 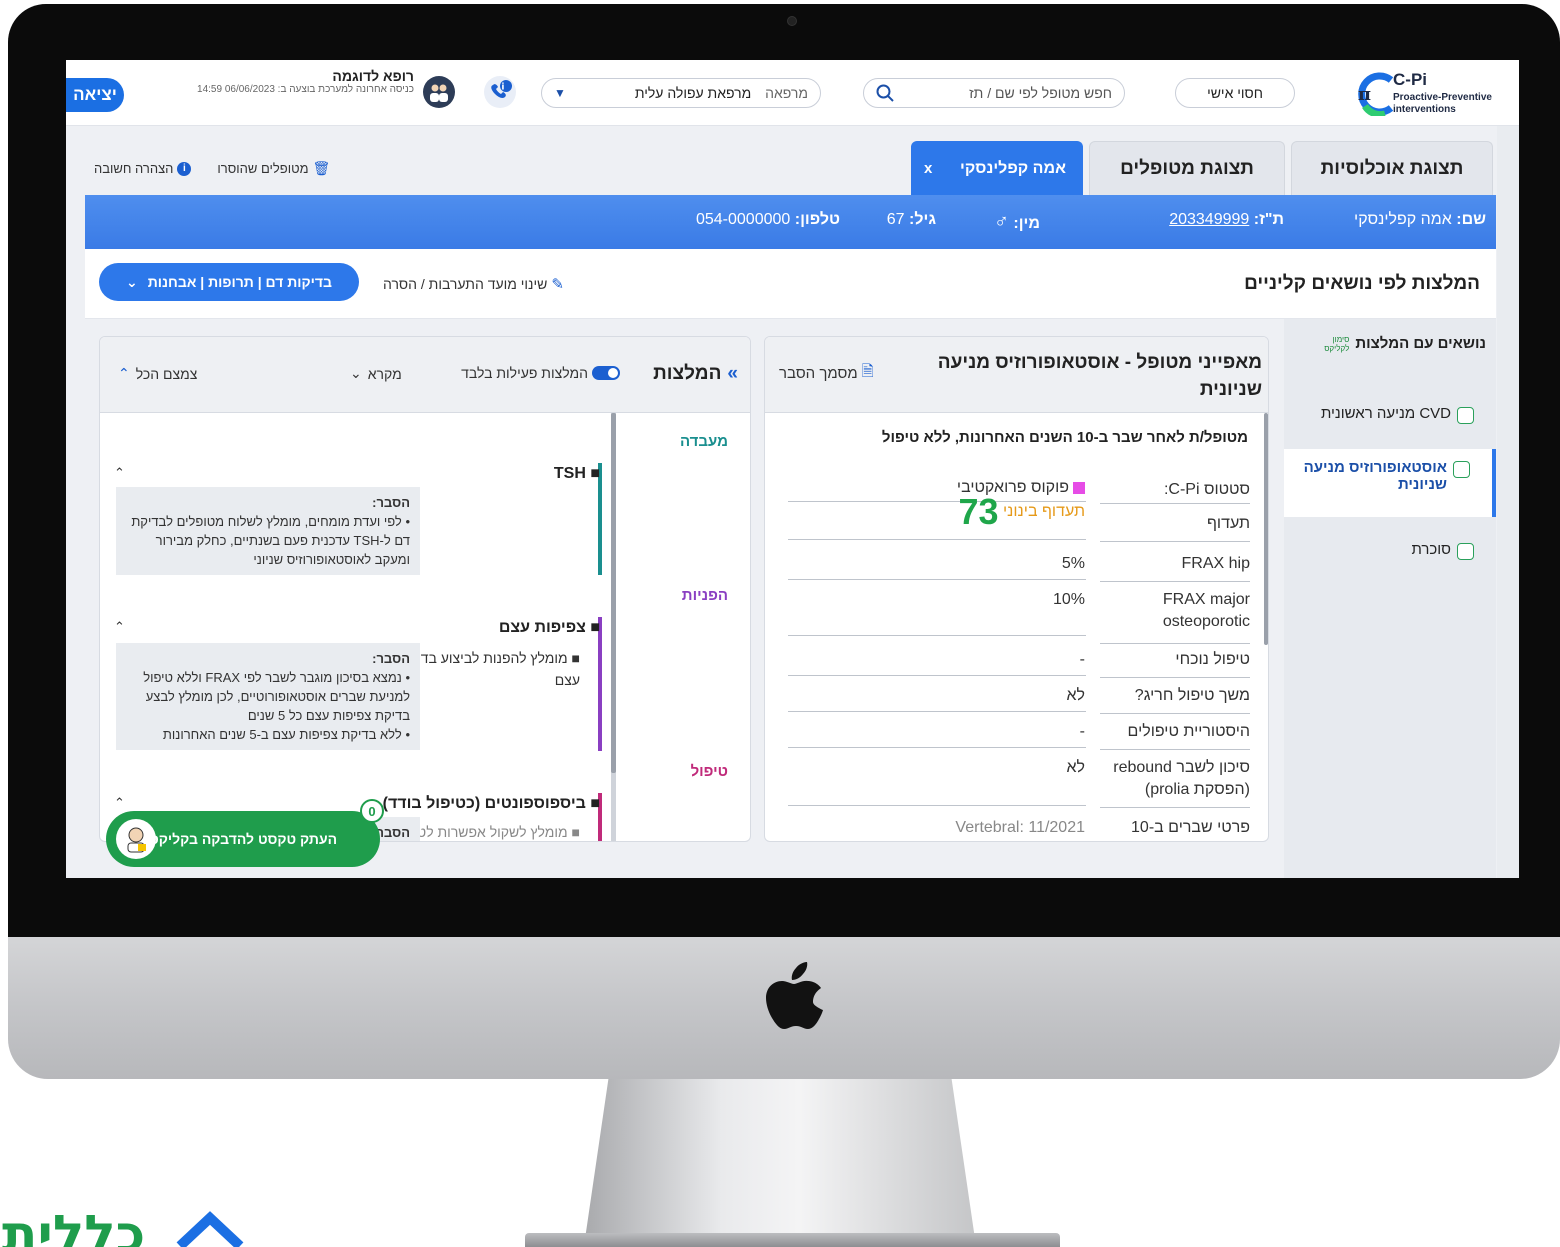 What do you see at coordinates (1390, 483) in the screenshot?
I see `topic-osteoporosis: אוסטאופורוזיס מניעה שניונית` at bounding box center [1390, 483].